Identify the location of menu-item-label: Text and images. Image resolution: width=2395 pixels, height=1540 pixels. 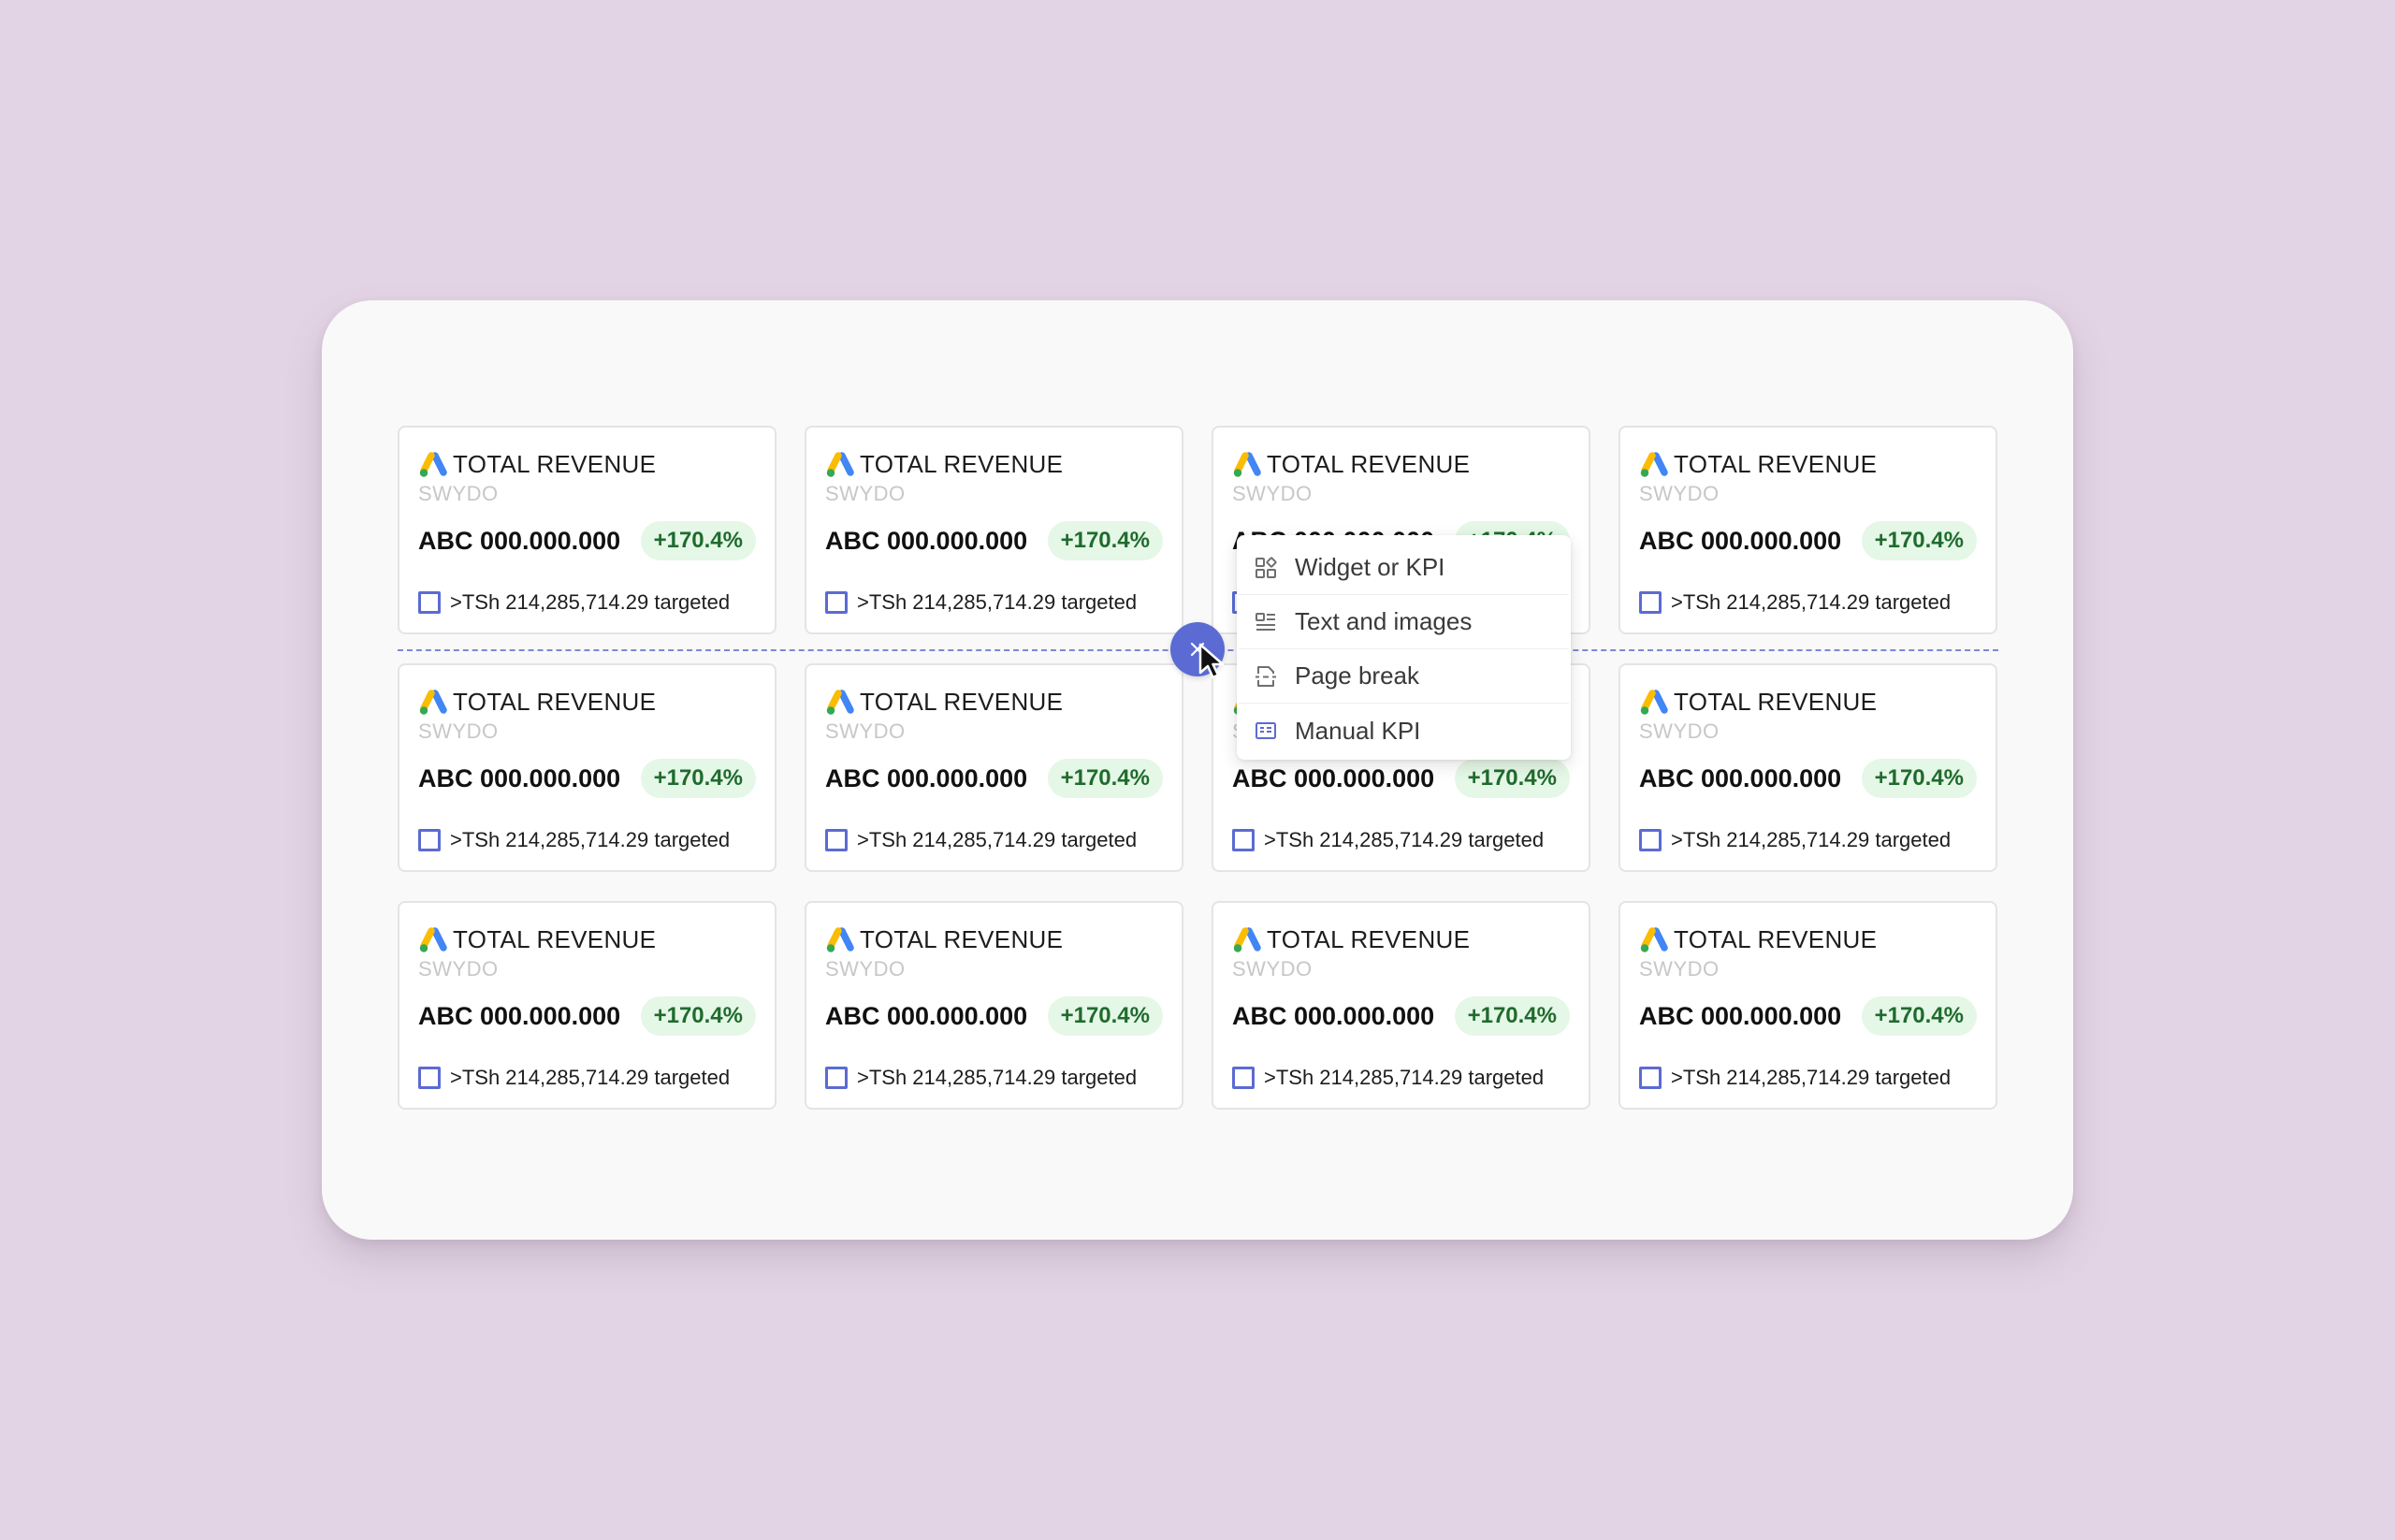
(1384, 621).